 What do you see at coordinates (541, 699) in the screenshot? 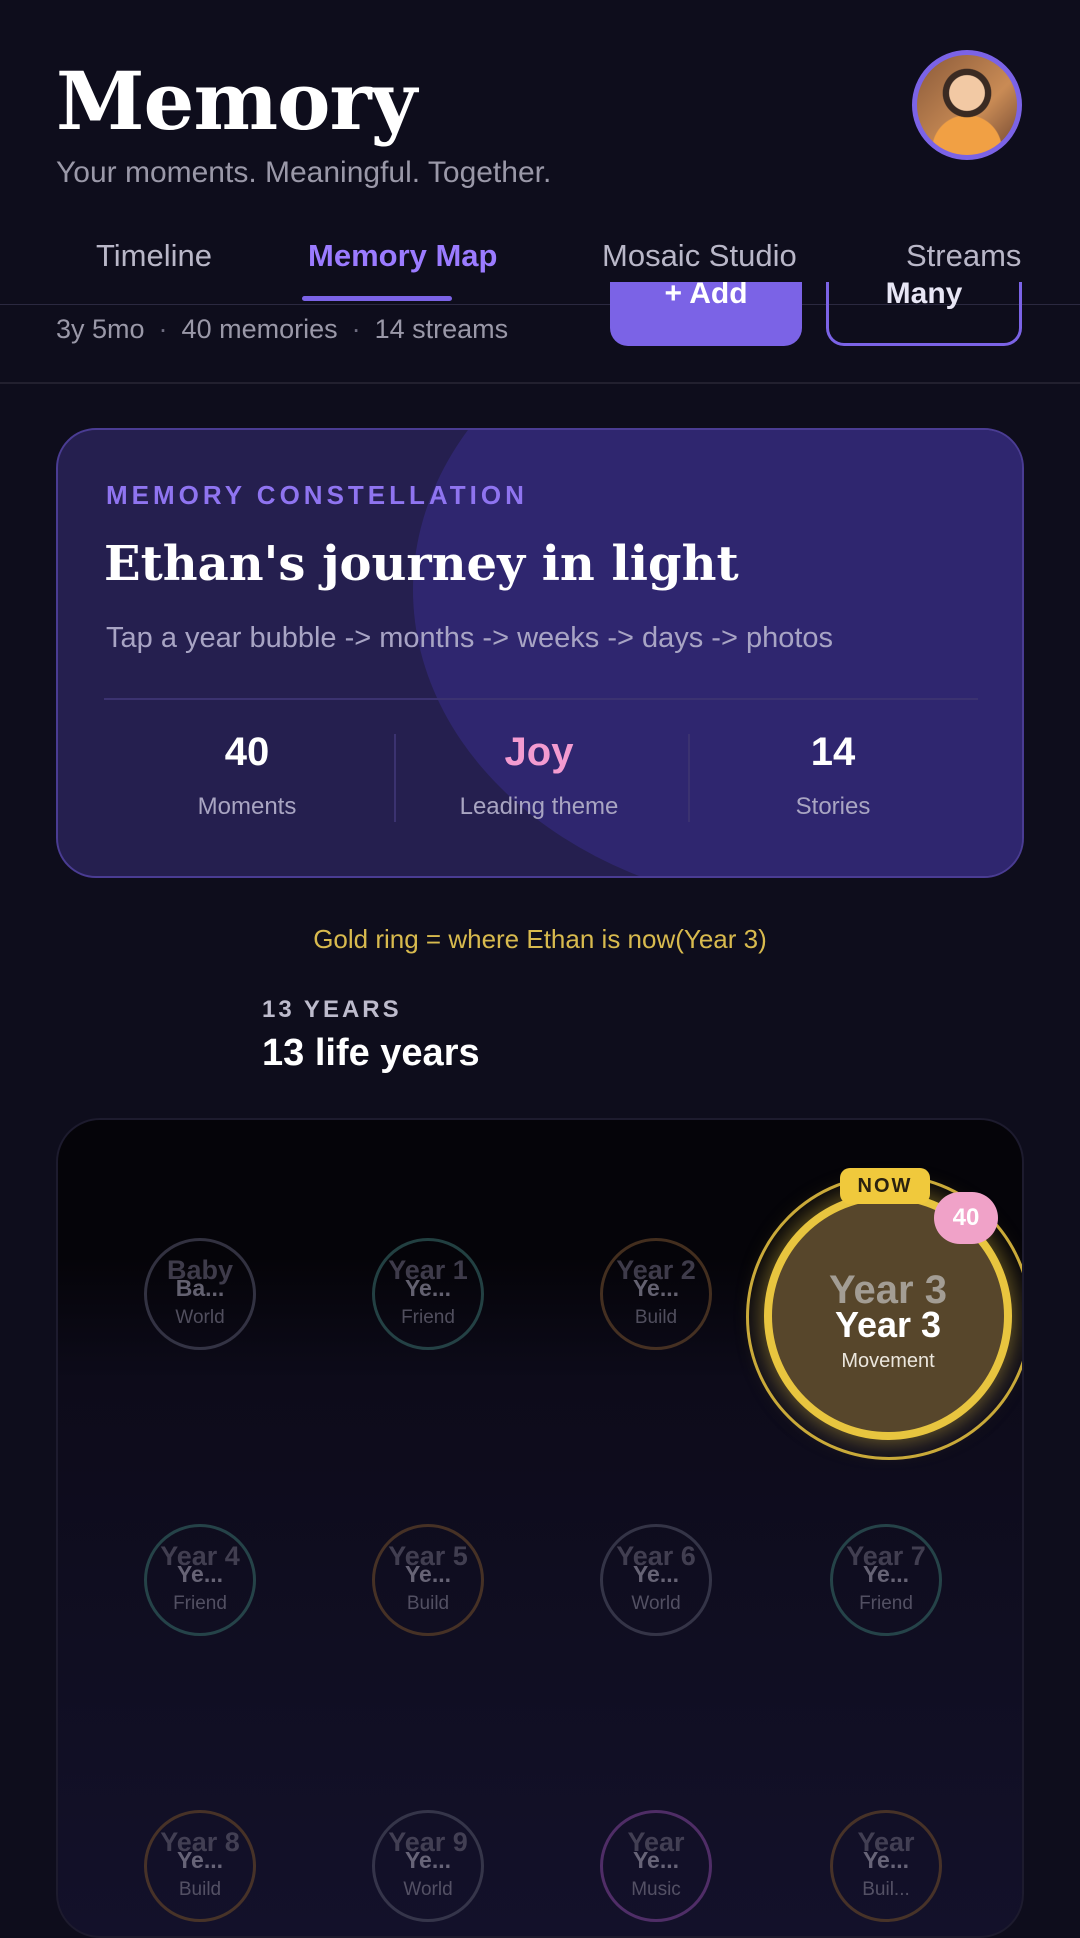
I see `card-divider` at bounding box center [541, 699].